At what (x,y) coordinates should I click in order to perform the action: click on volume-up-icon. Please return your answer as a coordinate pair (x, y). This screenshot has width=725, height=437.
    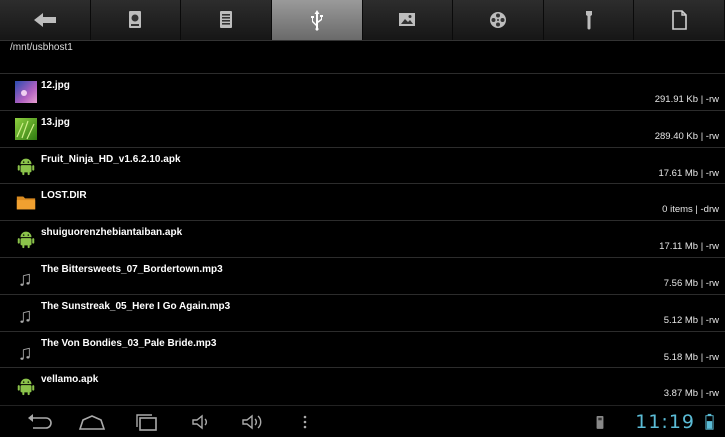
    Looking at the image, I should click on (252, 422).